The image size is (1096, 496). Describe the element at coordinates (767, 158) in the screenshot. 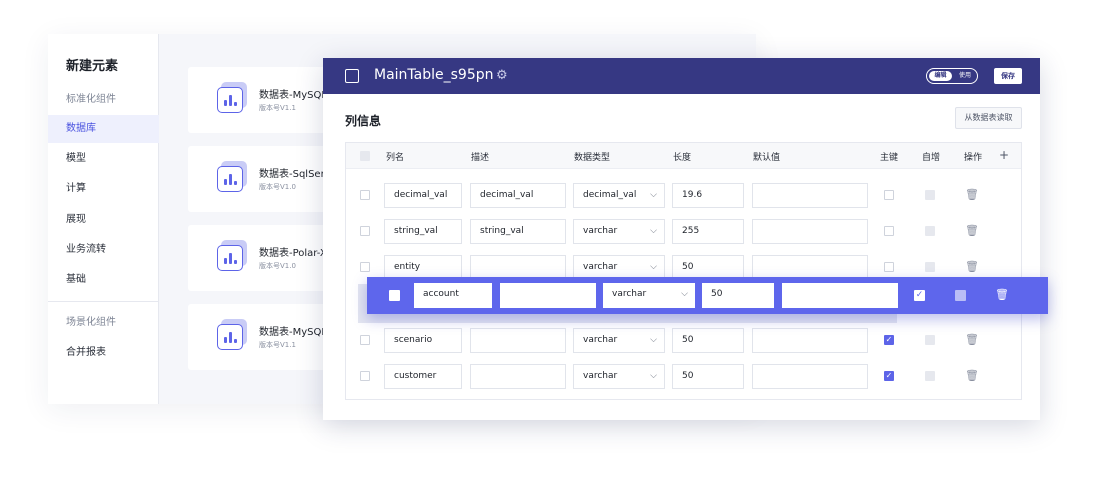

I see `col-header-default: 默认值` at that location.